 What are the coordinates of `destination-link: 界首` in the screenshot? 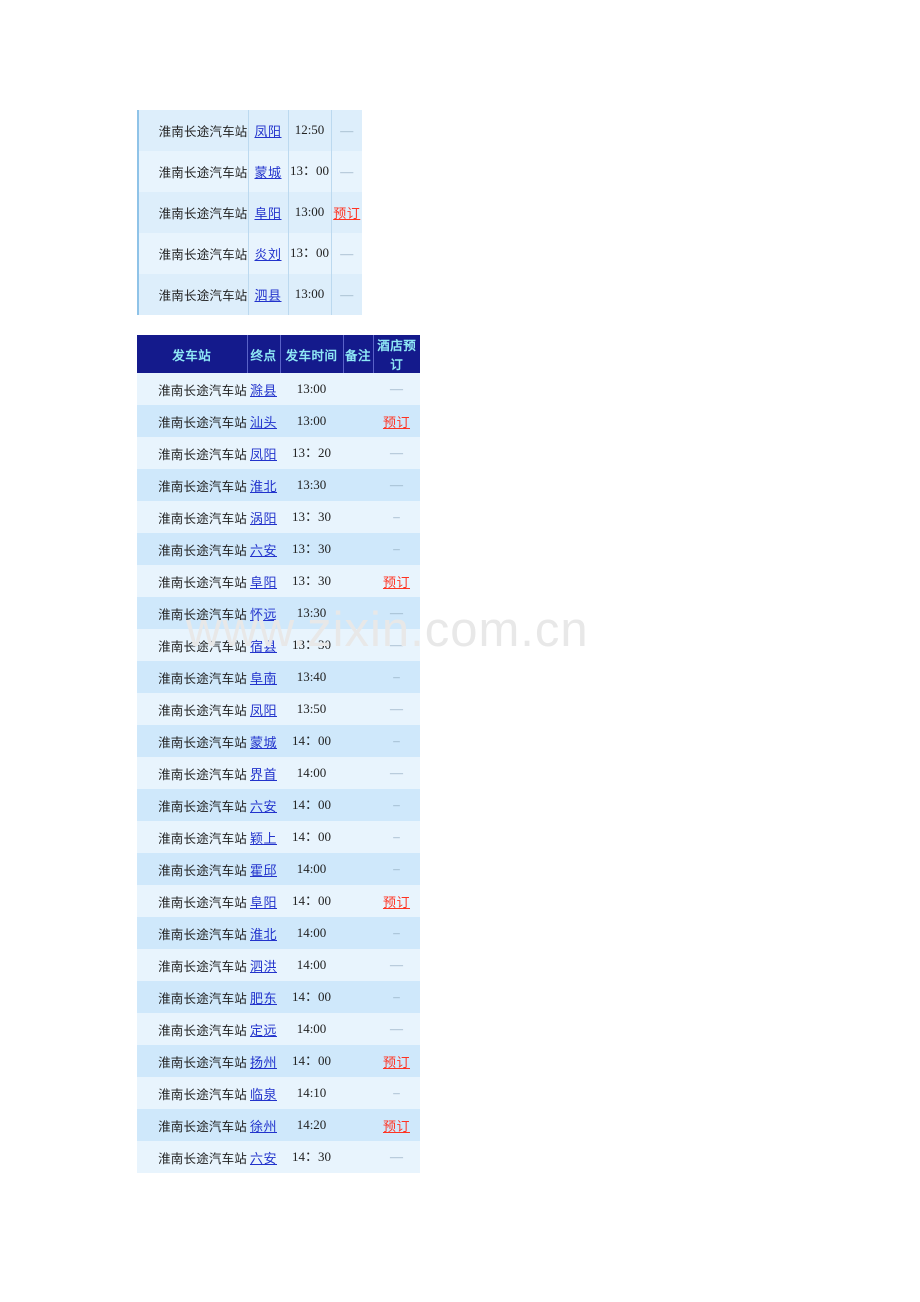 It's located at (263, 774).